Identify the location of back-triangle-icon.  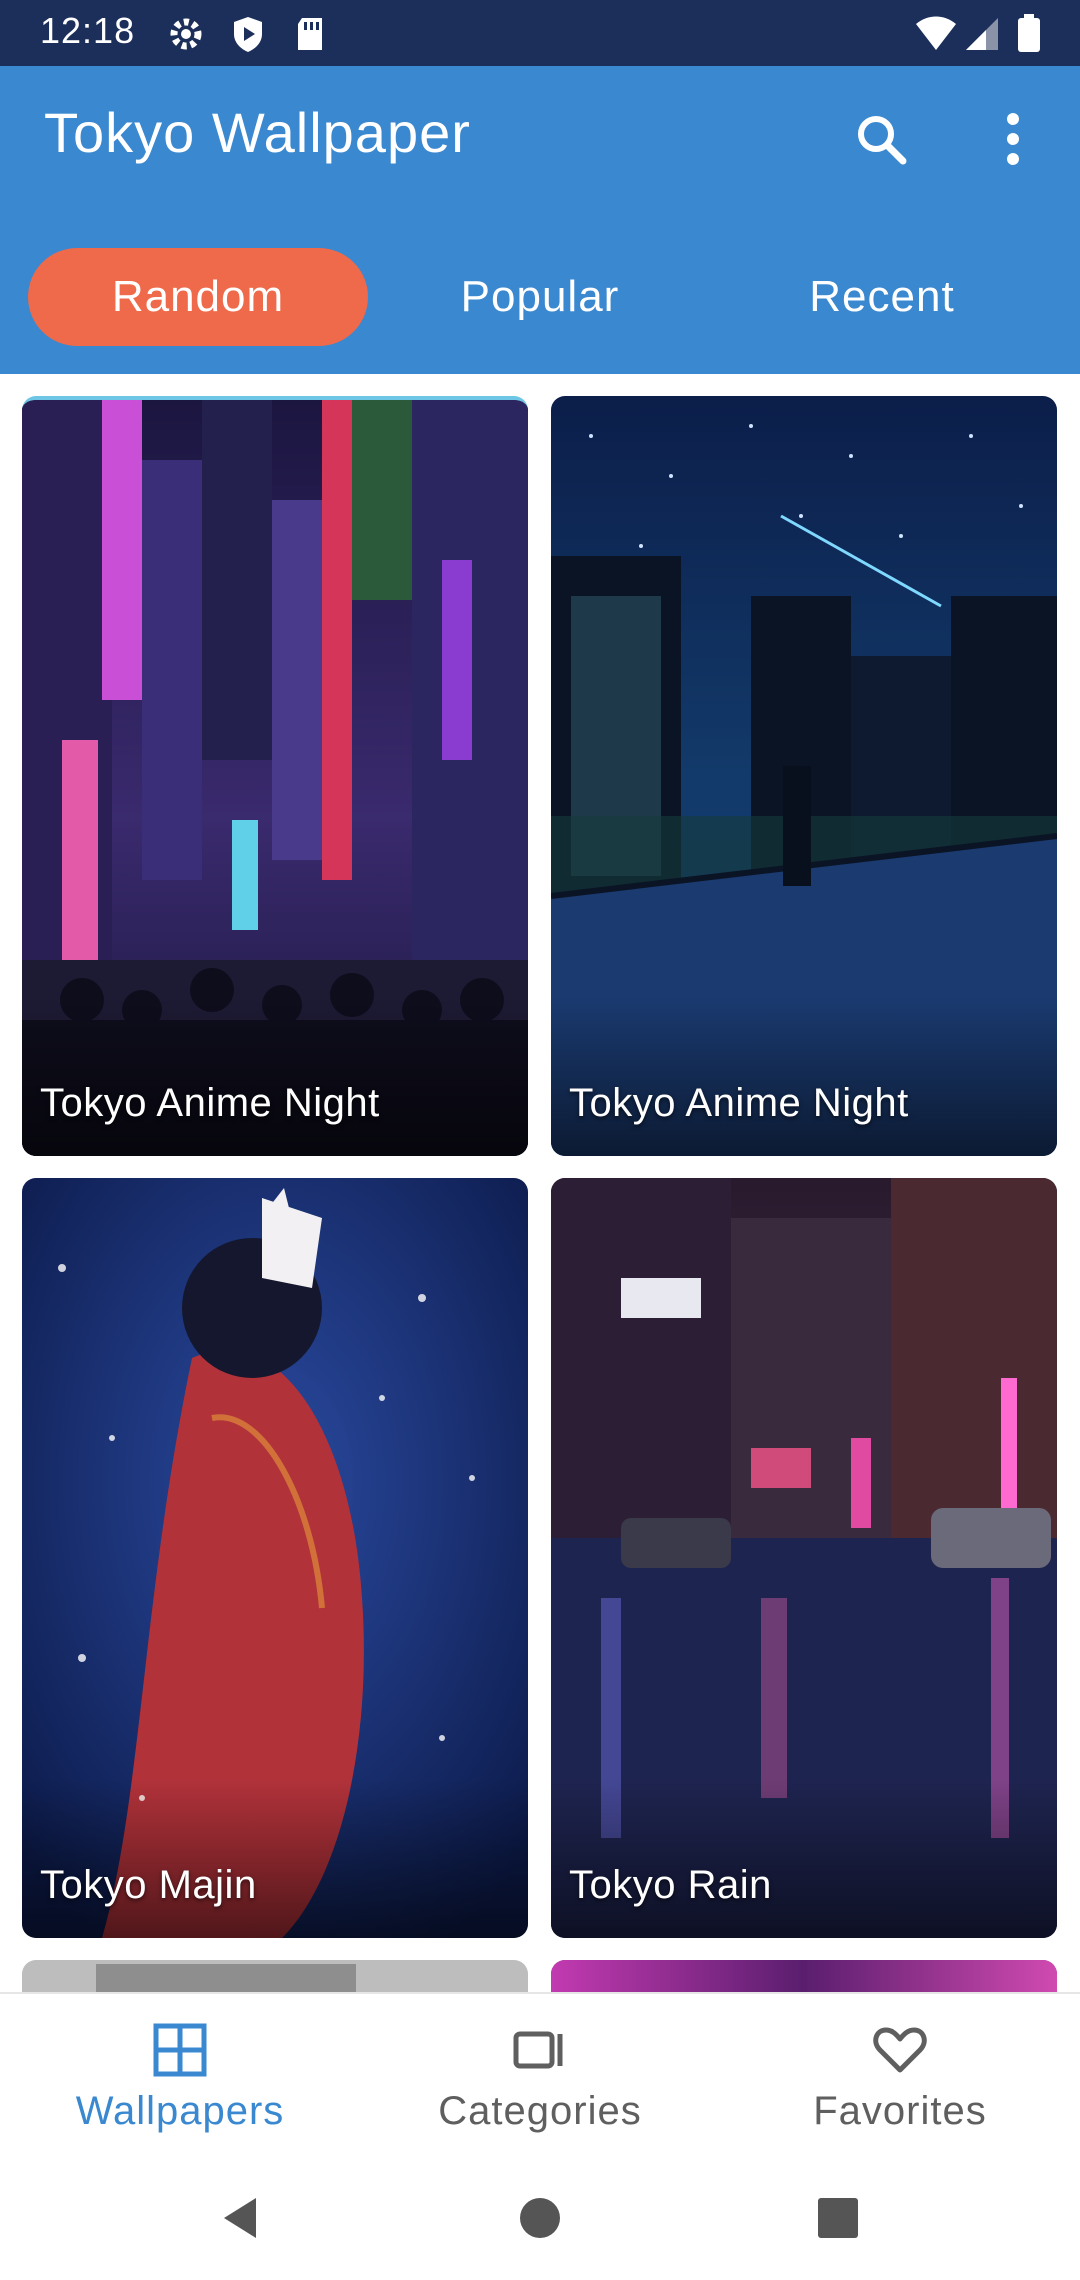
(240, 2220).